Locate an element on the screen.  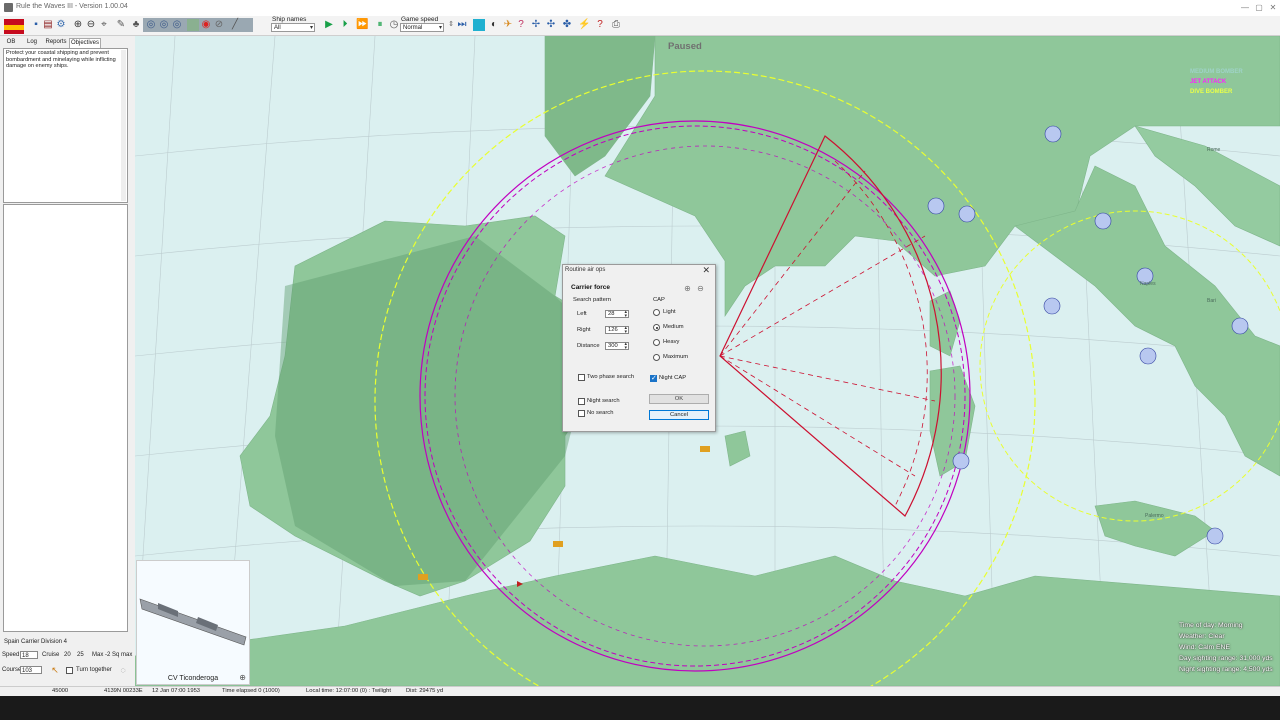
save-icon: ▪ is located at coordinates (36, 25).